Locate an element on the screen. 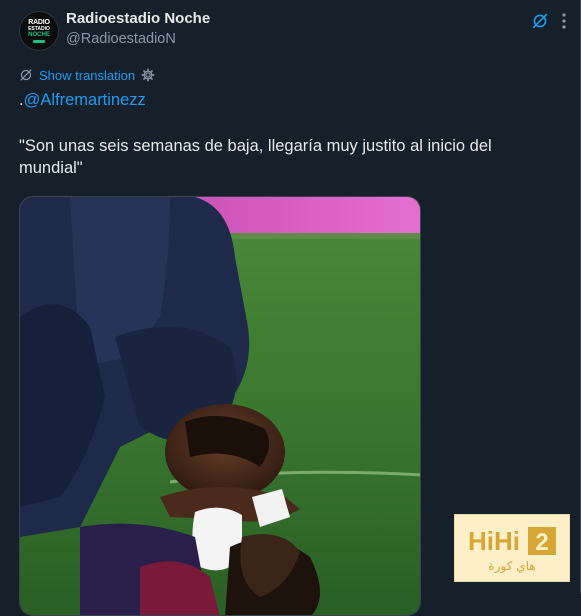 The image size is (581, 616). more-options-button is located at coordinates (564, 21).